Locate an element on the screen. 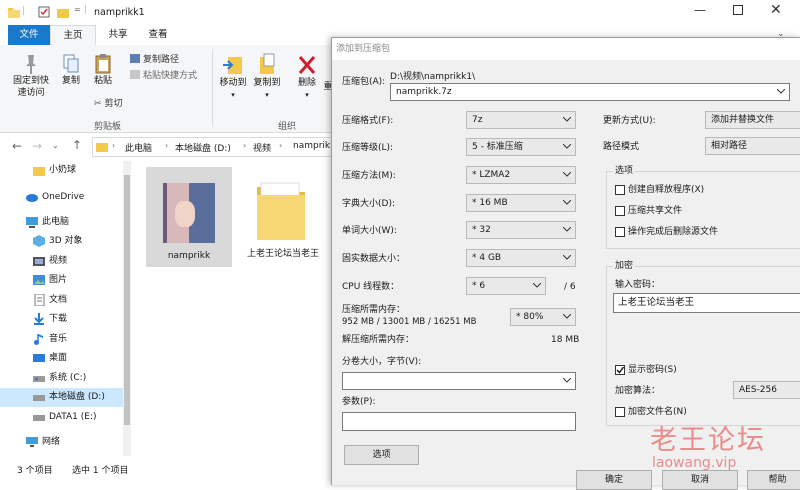 Image resolution: width=800 pixels, height=490 pixels. update-mode-label: 更新方式(U): is located at coordinates (629, 121).